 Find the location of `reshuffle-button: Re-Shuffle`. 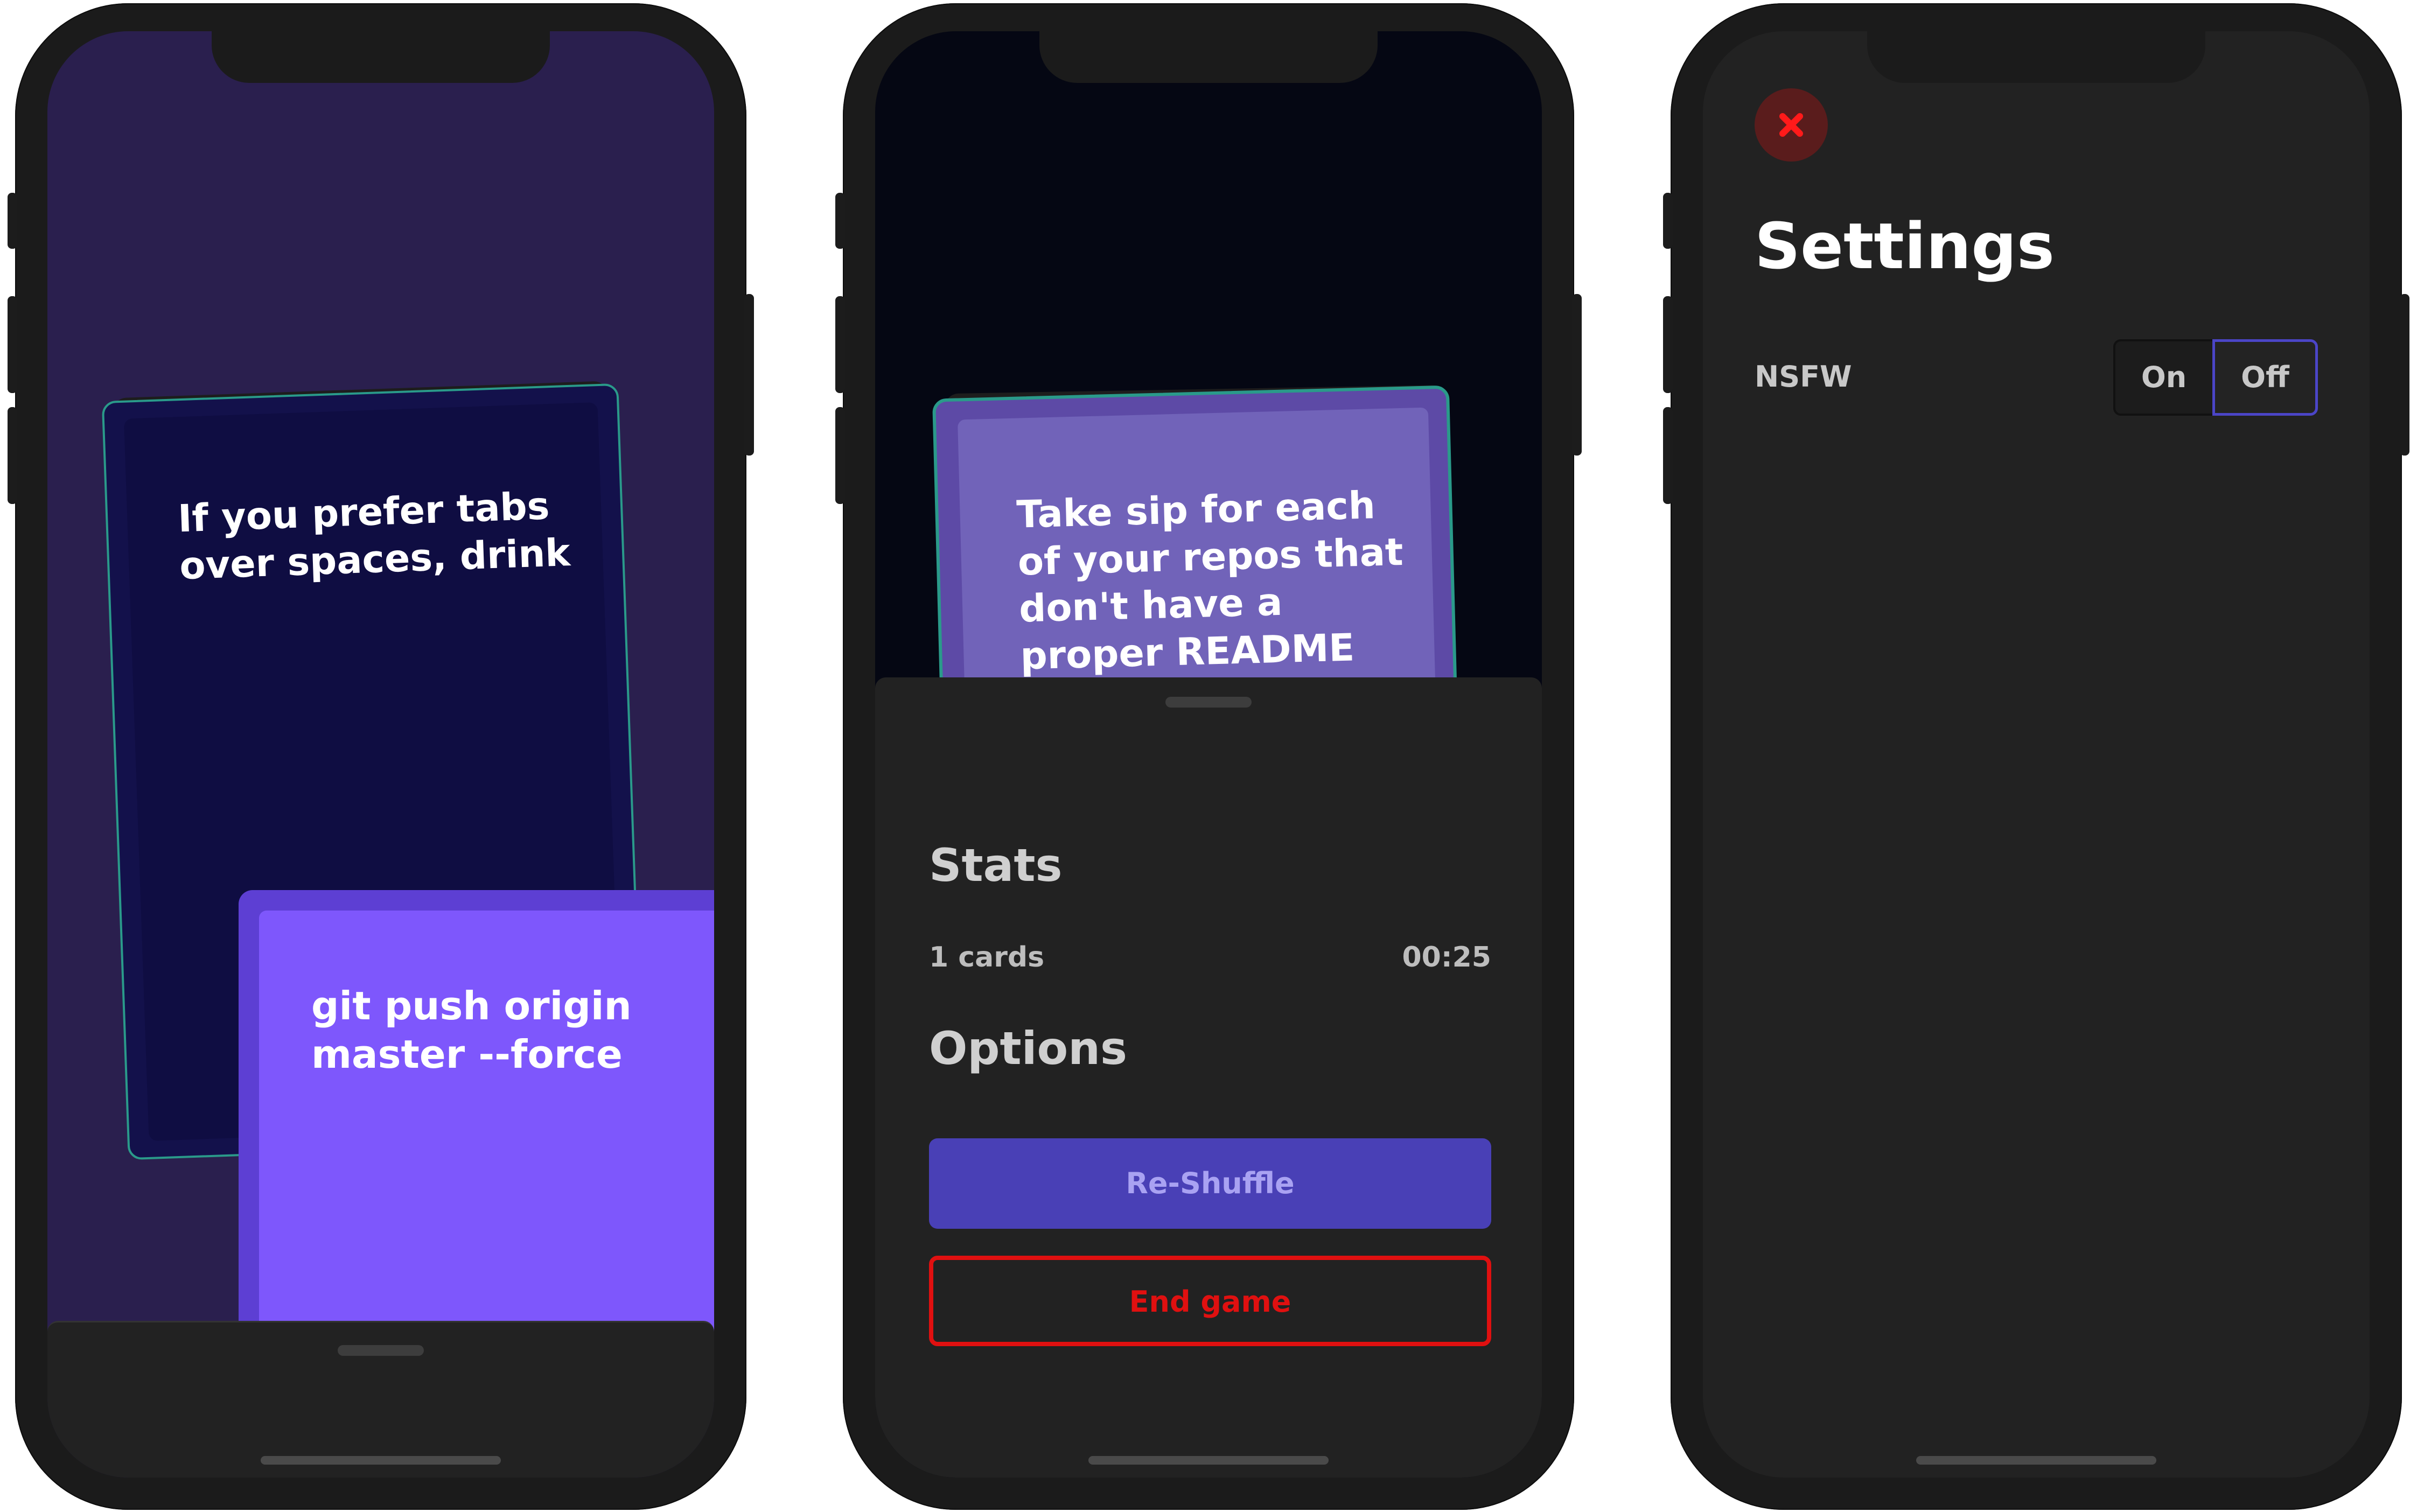

reshuffle-button: Re-Shuffle is located at coordinates (1210, 1183).